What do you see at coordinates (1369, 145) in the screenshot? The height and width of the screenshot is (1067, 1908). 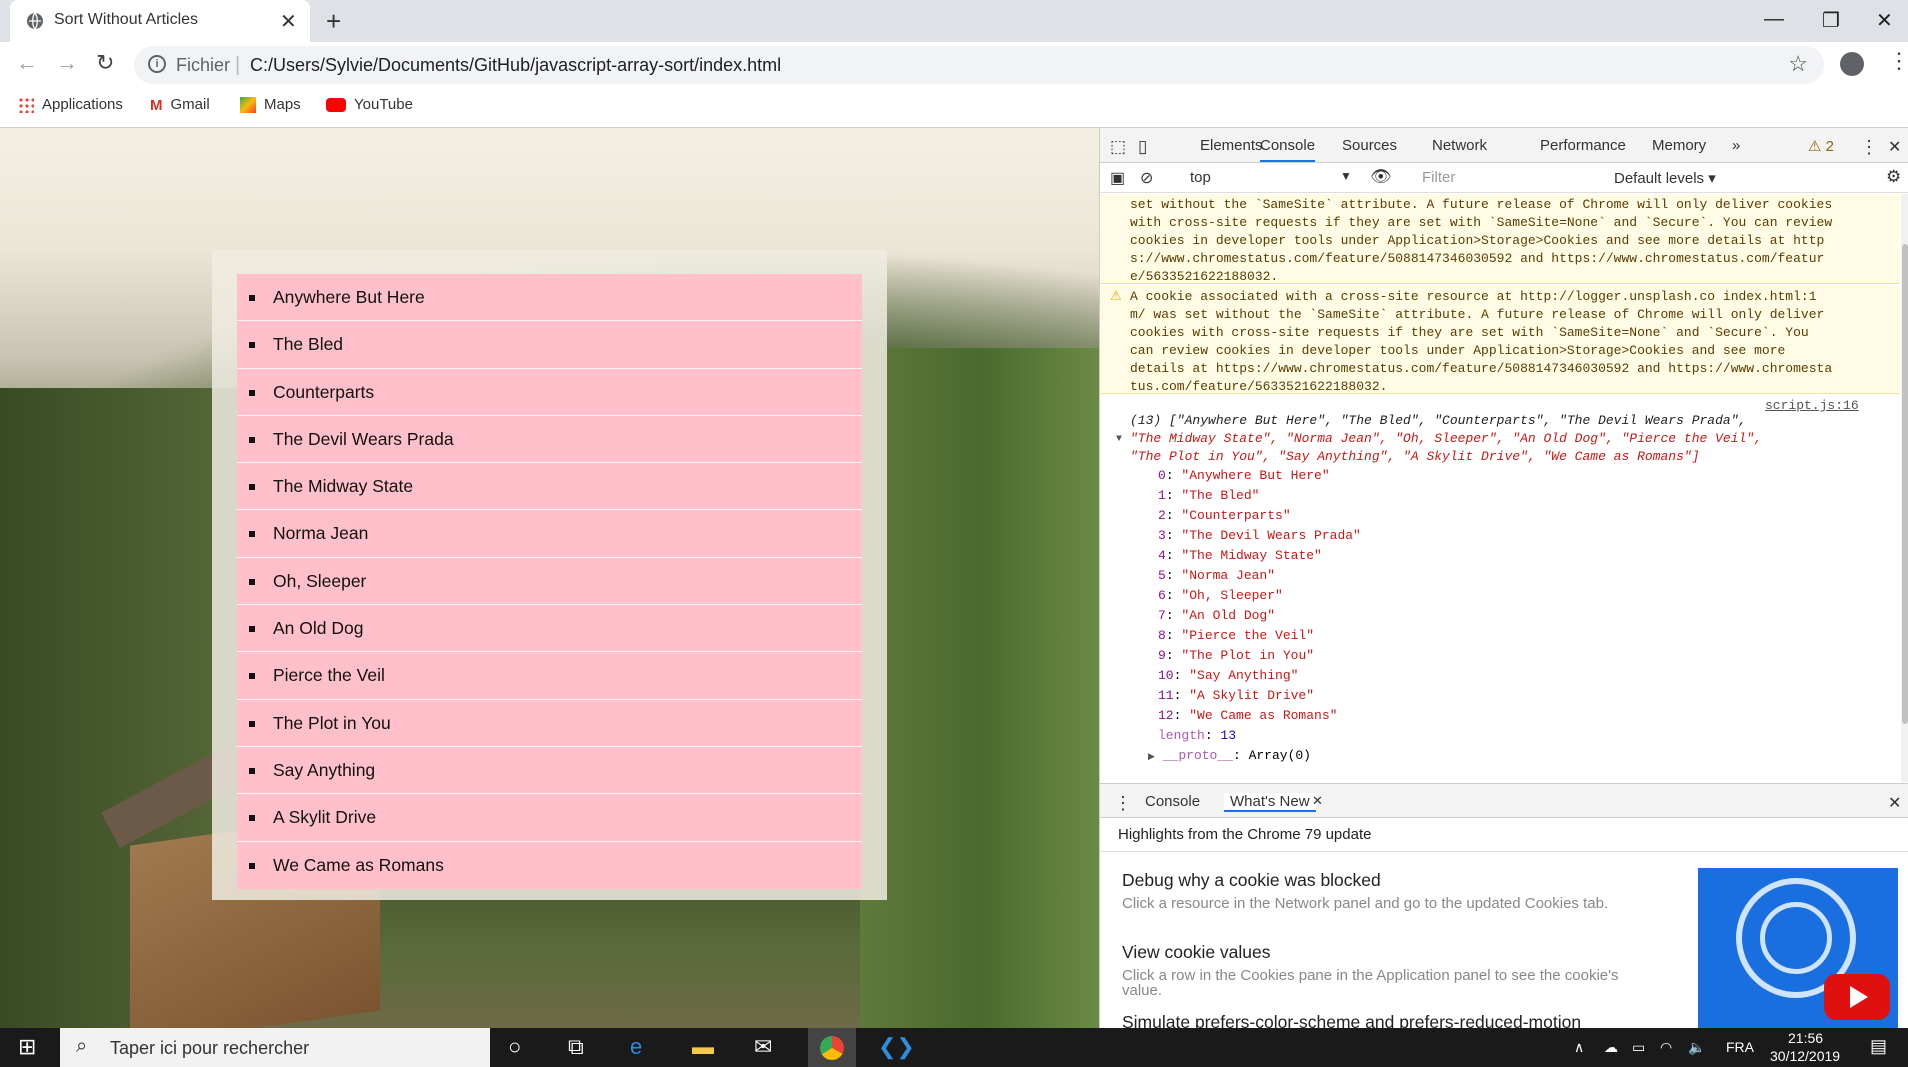 I see `tab-sources: Sources` at bounding box center [1369, 145].